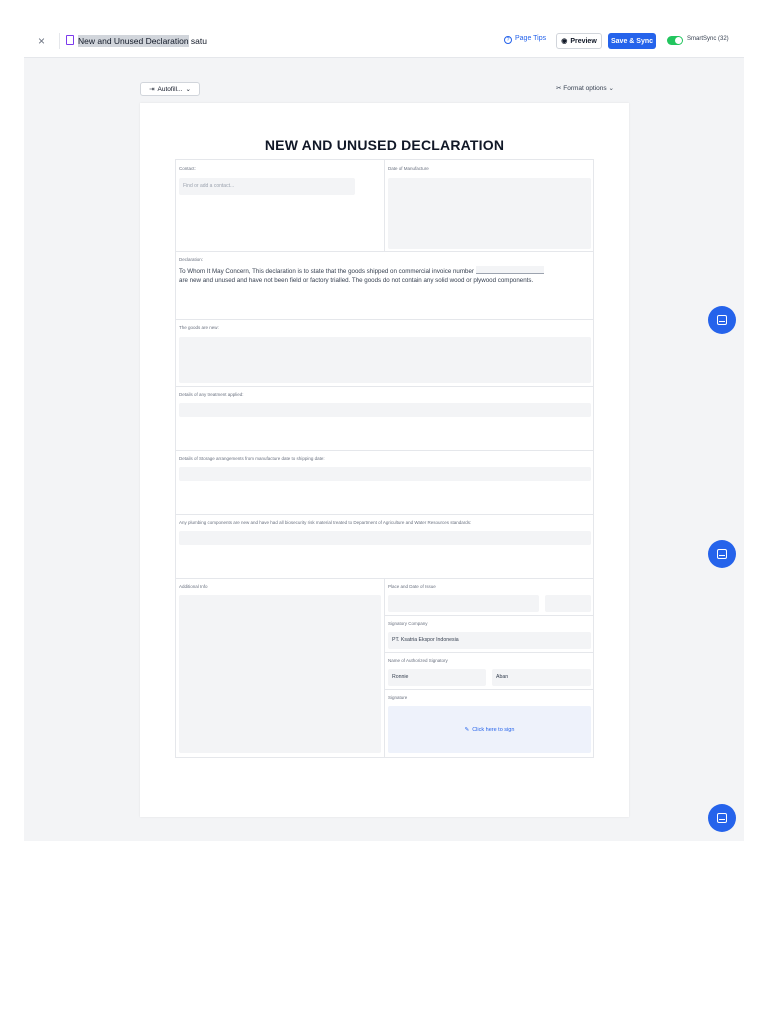 The width and height of the screenshot is (768, 1024). What do you see at coordinates (398, 697) in the screenshot?
I see `signature-label: Signature` at bounding box center [398, 697].